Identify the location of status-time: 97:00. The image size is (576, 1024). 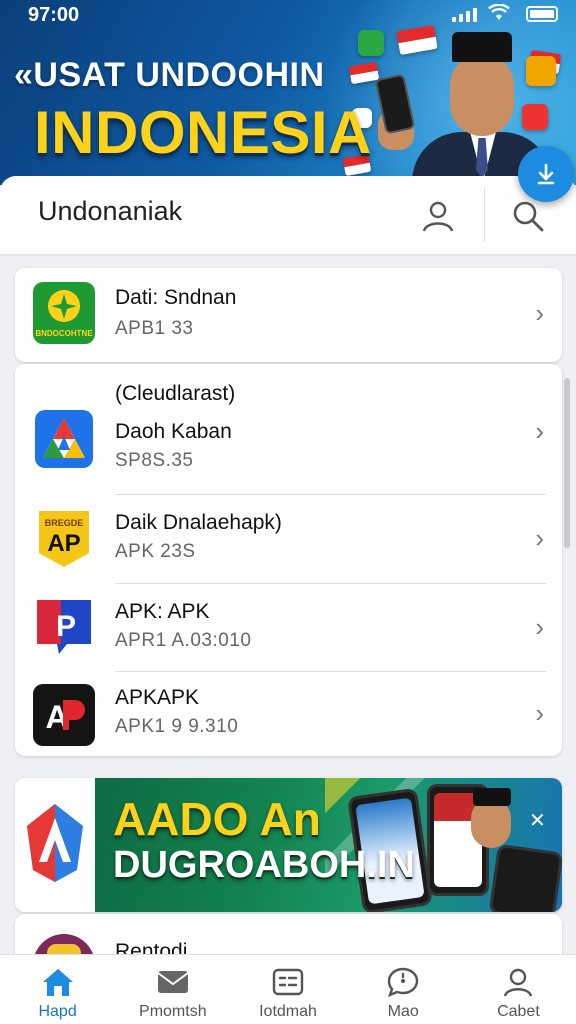
(54, 15).